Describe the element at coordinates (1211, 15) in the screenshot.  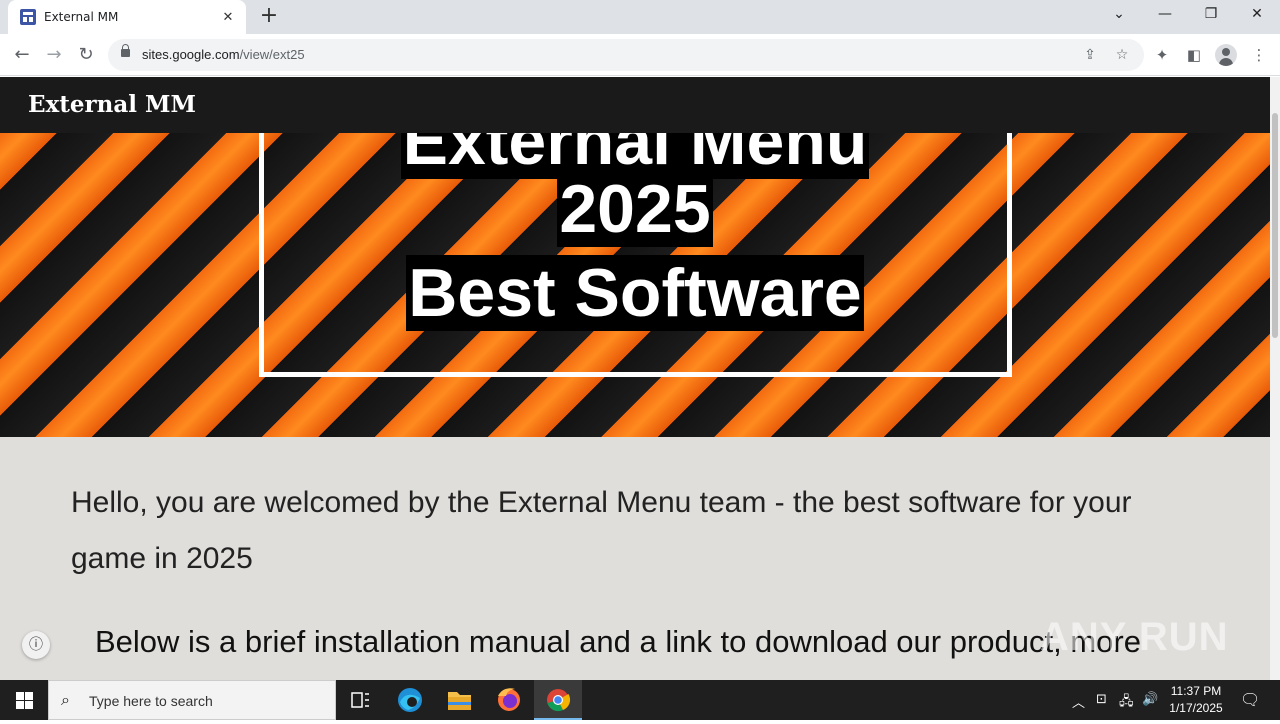
I see `restore-button: ❐` at that location.